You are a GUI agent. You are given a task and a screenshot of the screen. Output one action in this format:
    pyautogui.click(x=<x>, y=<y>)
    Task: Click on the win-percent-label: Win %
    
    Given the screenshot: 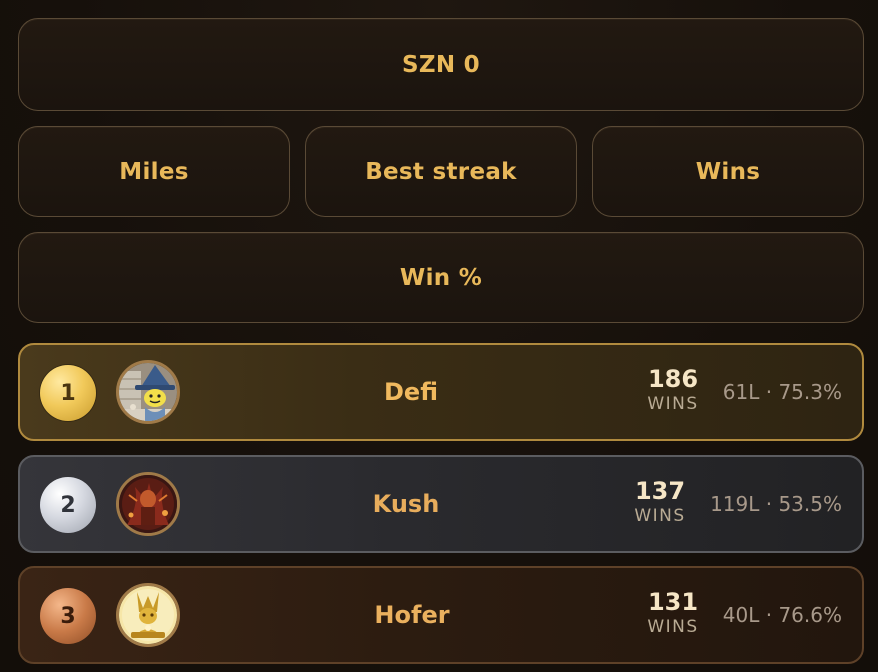 What is the action you would take?
    pyautogui.click(x=441, y=277)
    